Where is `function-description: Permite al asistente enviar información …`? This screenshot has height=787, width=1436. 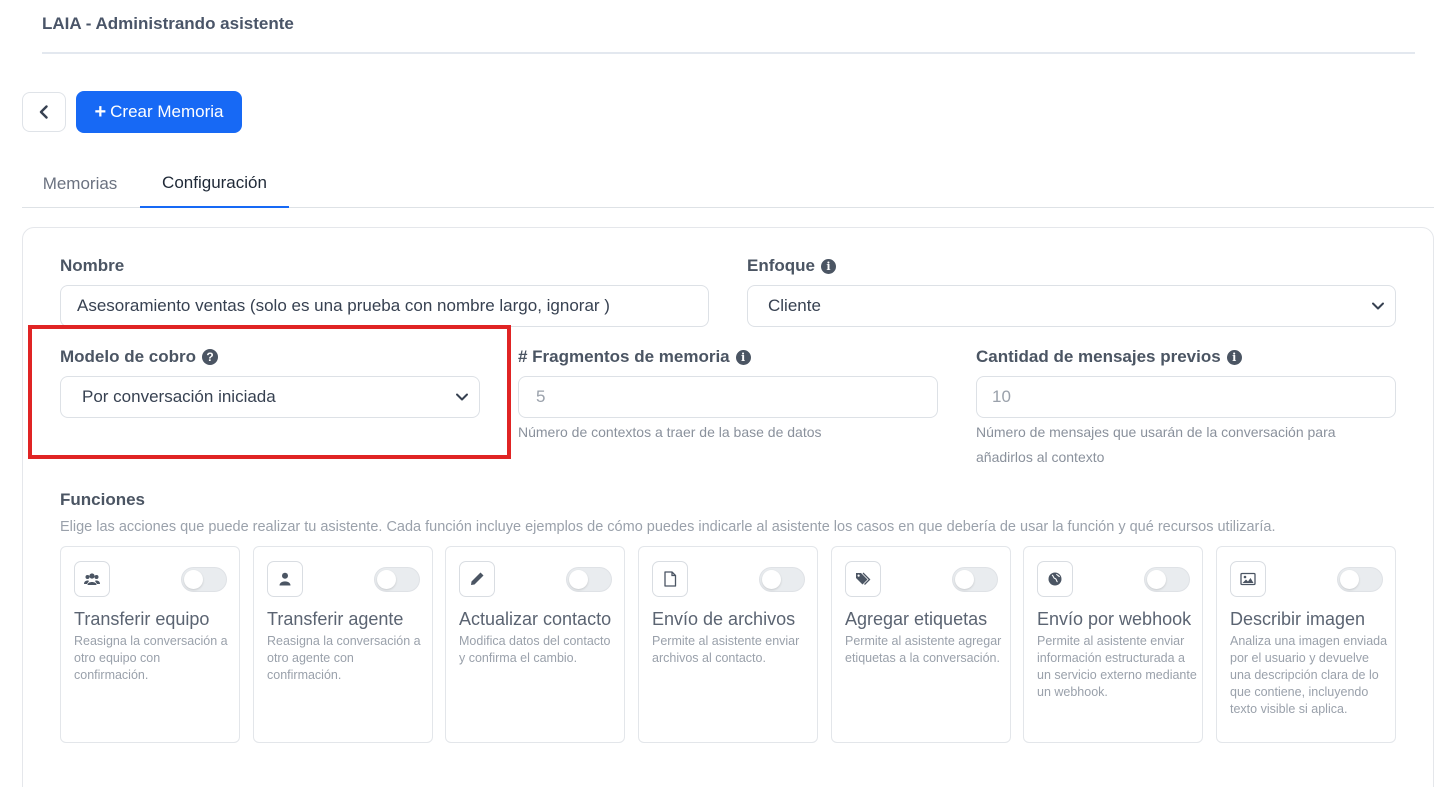
function-description: Permite al asistente enviar información … is located at coordinates (1117, 666).